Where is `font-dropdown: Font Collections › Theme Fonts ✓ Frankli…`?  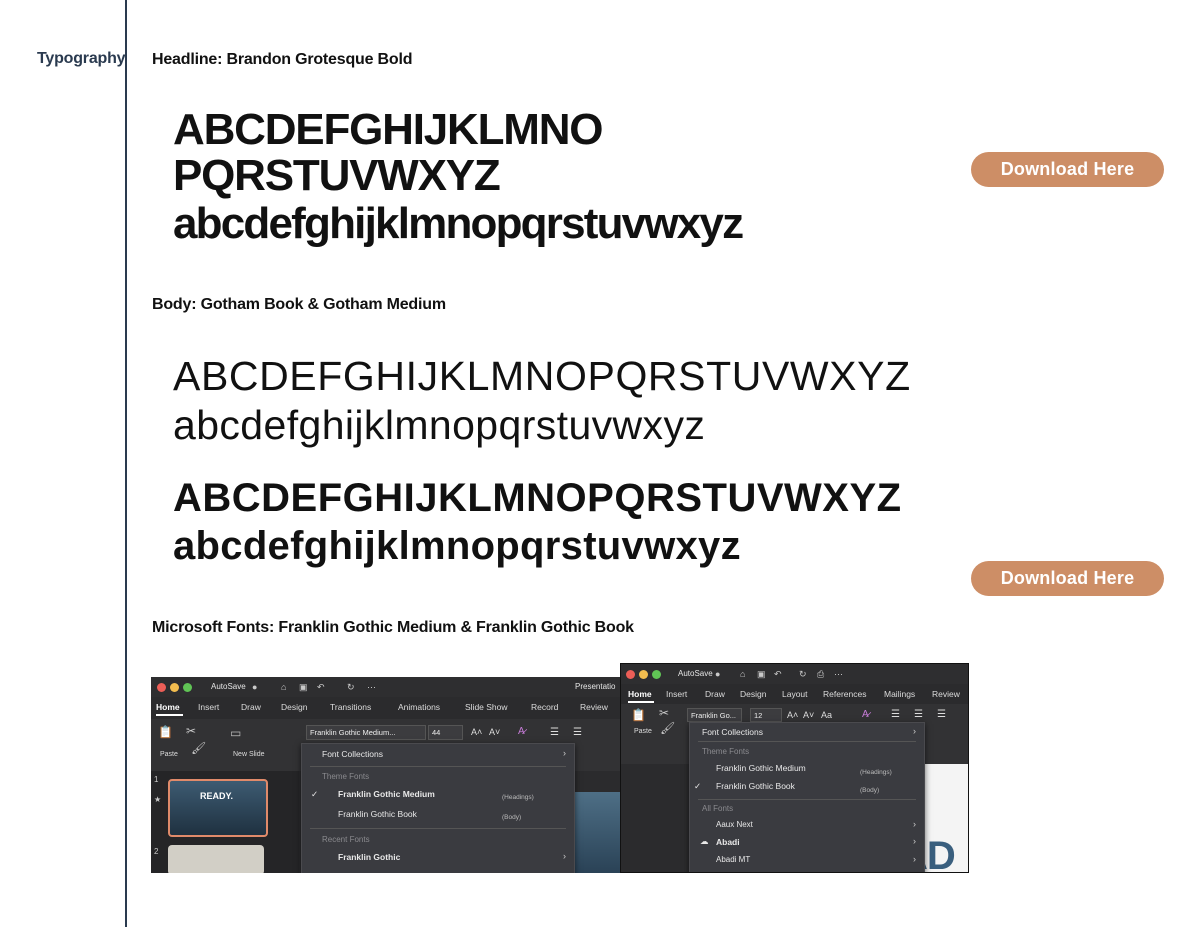 font-dropdown: Font Collections › Theme Fonts ✓ Frankli… is located at coordinates (438, 808).